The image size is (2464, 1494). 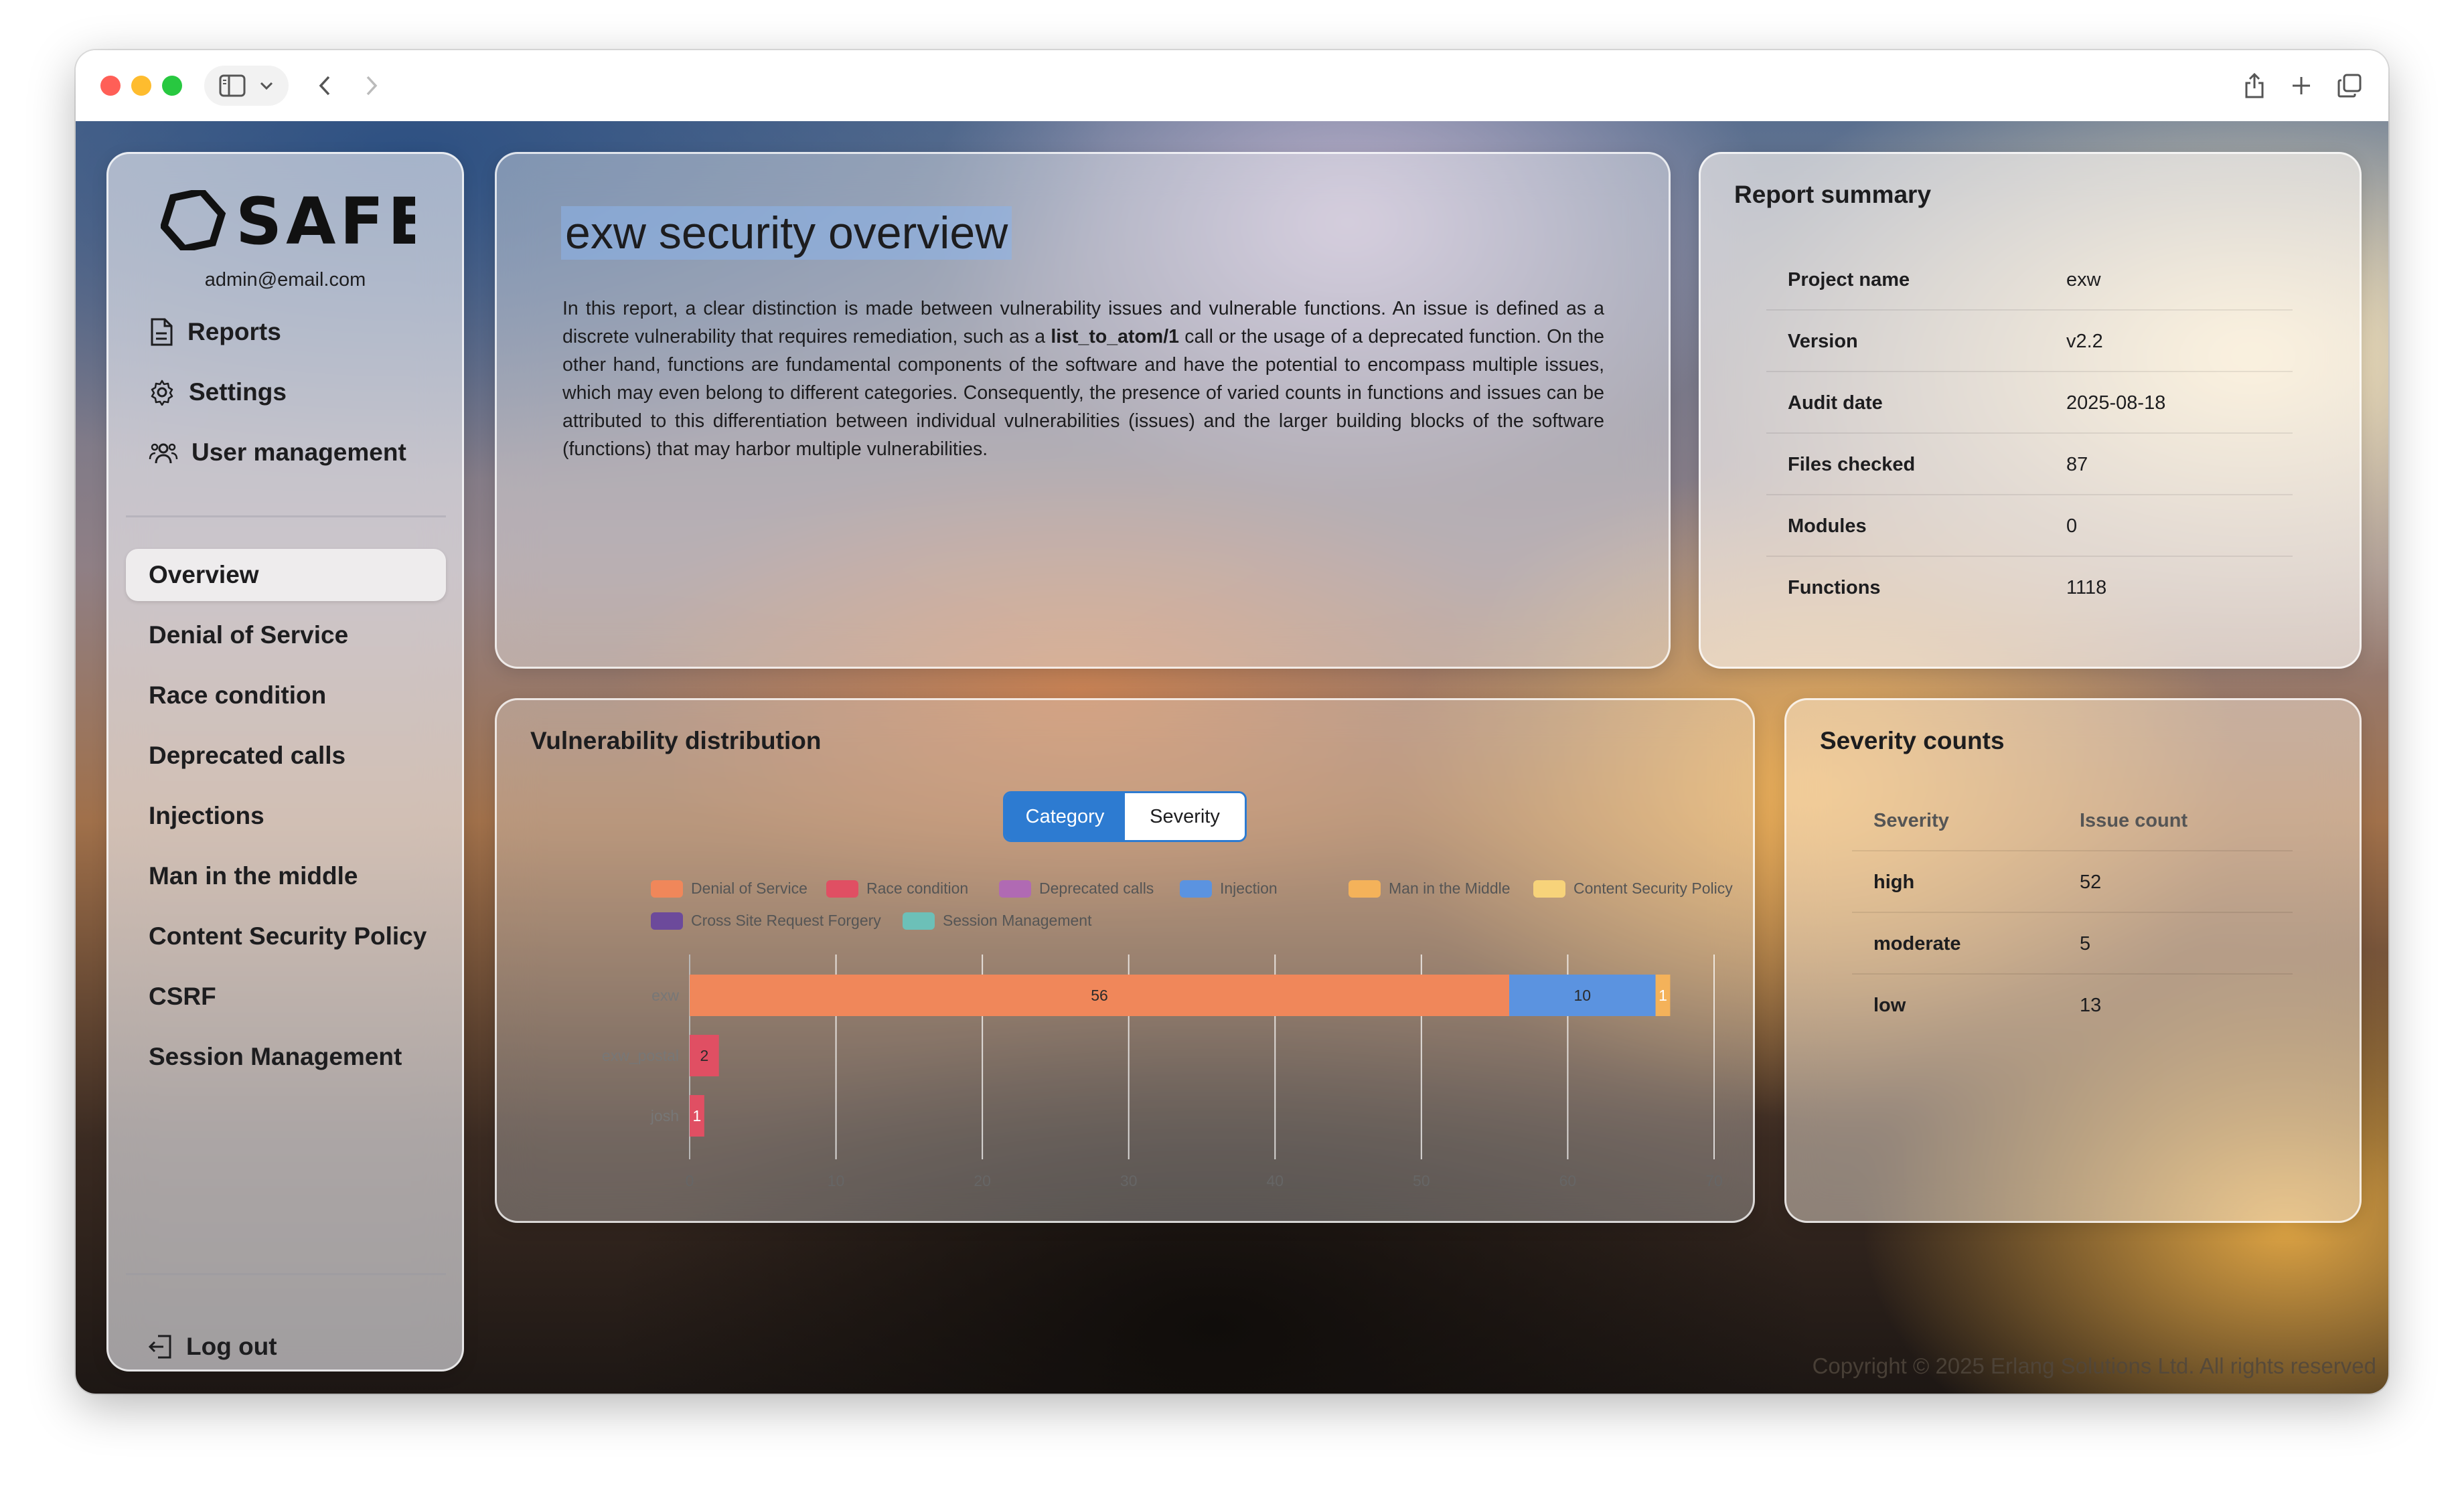 What do you see at coordinates (1582, 995) in the screenshot?
I see `bar-value-label: 10` at bounding box center [1582, 995].